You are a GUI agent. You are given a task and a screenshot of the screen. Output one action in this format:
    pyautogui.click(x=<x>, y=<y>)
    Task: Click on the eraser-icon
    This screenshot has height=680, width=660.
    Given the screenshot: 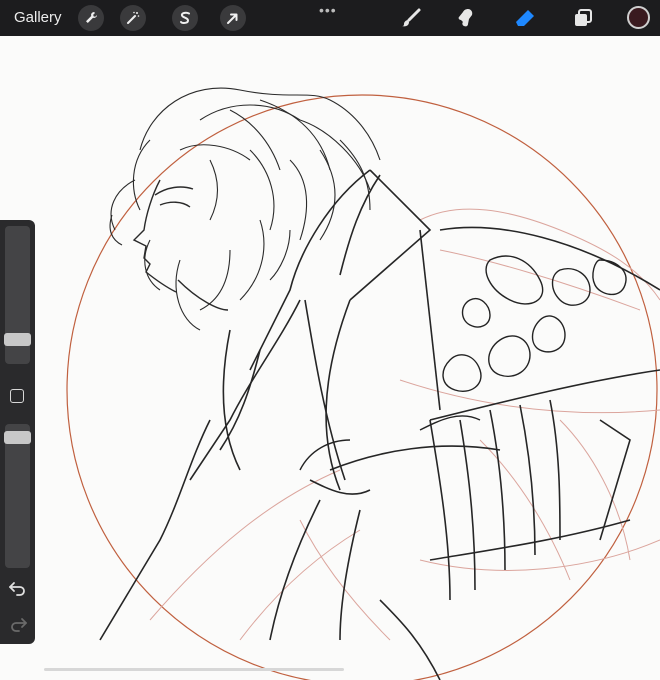 What is the action you would take?
    pyautogui.click(x=525, y=18)
    